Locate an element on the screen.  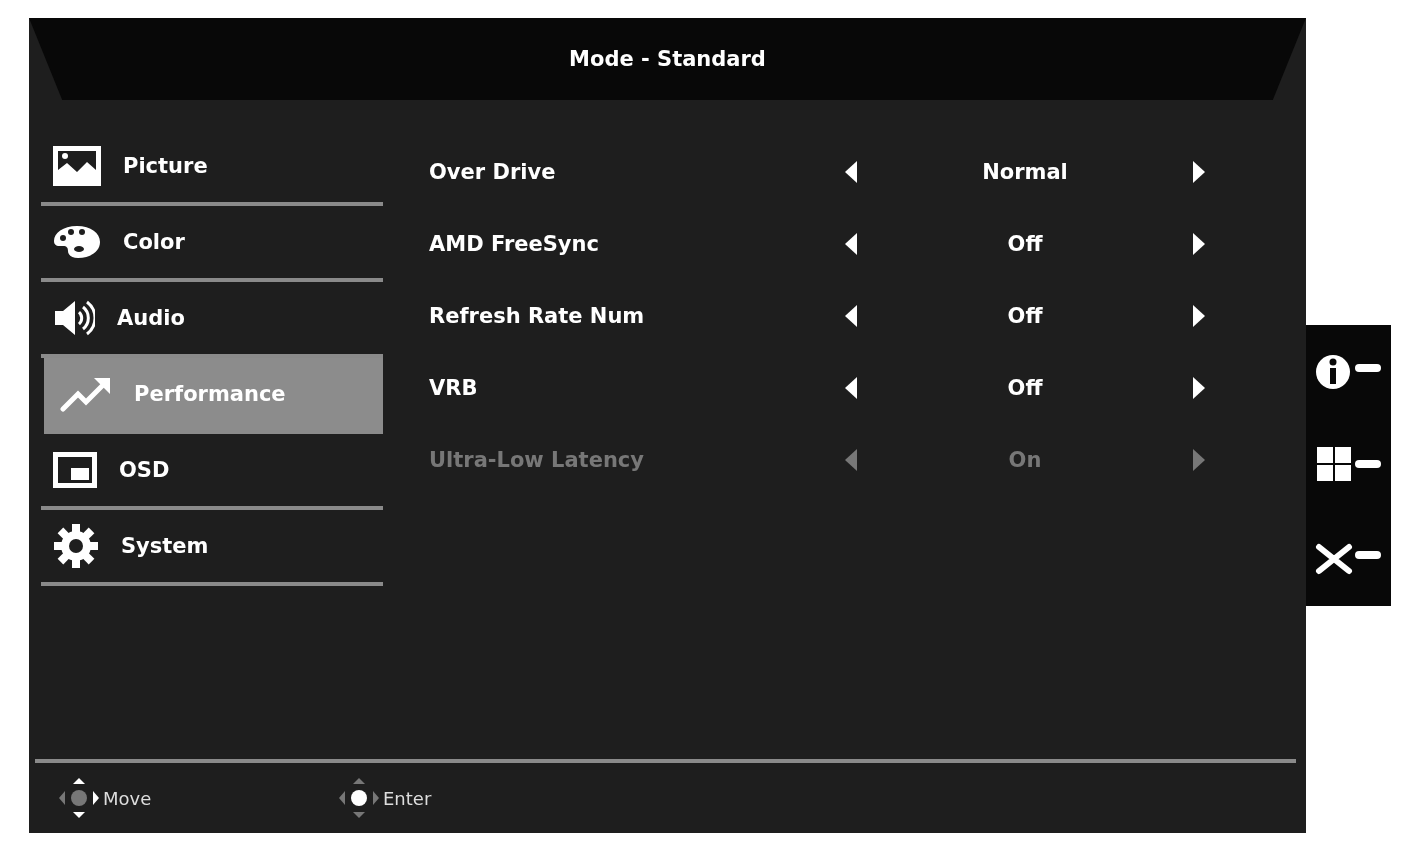
setting-value: On is located at coordinates (1025, 460).